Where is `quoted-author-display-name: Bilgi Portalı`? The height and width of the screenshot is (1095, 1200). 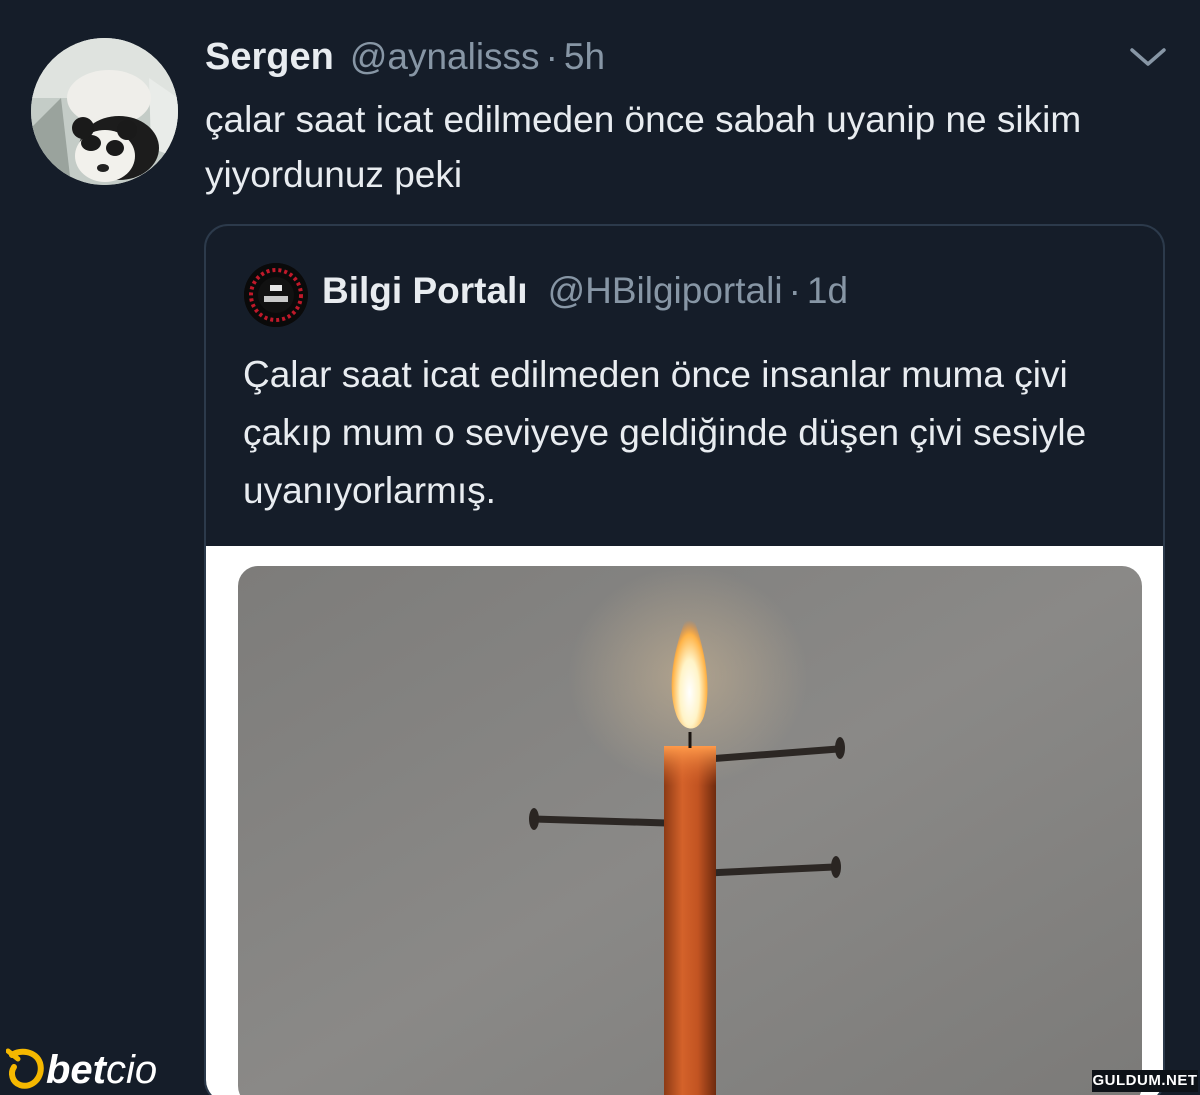
quoted-author-display-name: Bilgi Portalı is located at coordinates (425, 291).